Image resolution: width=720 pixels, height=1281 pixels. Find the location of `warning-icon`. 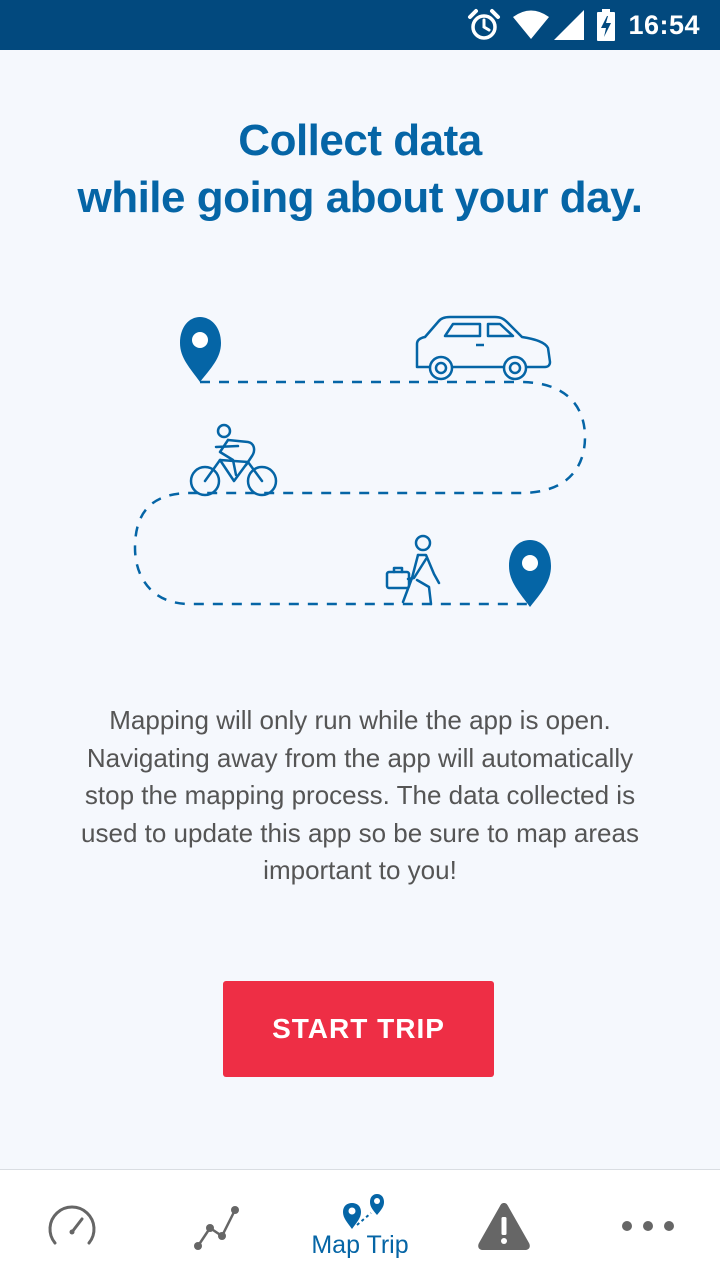

warning-icon is located at coordinates (504, 1226).